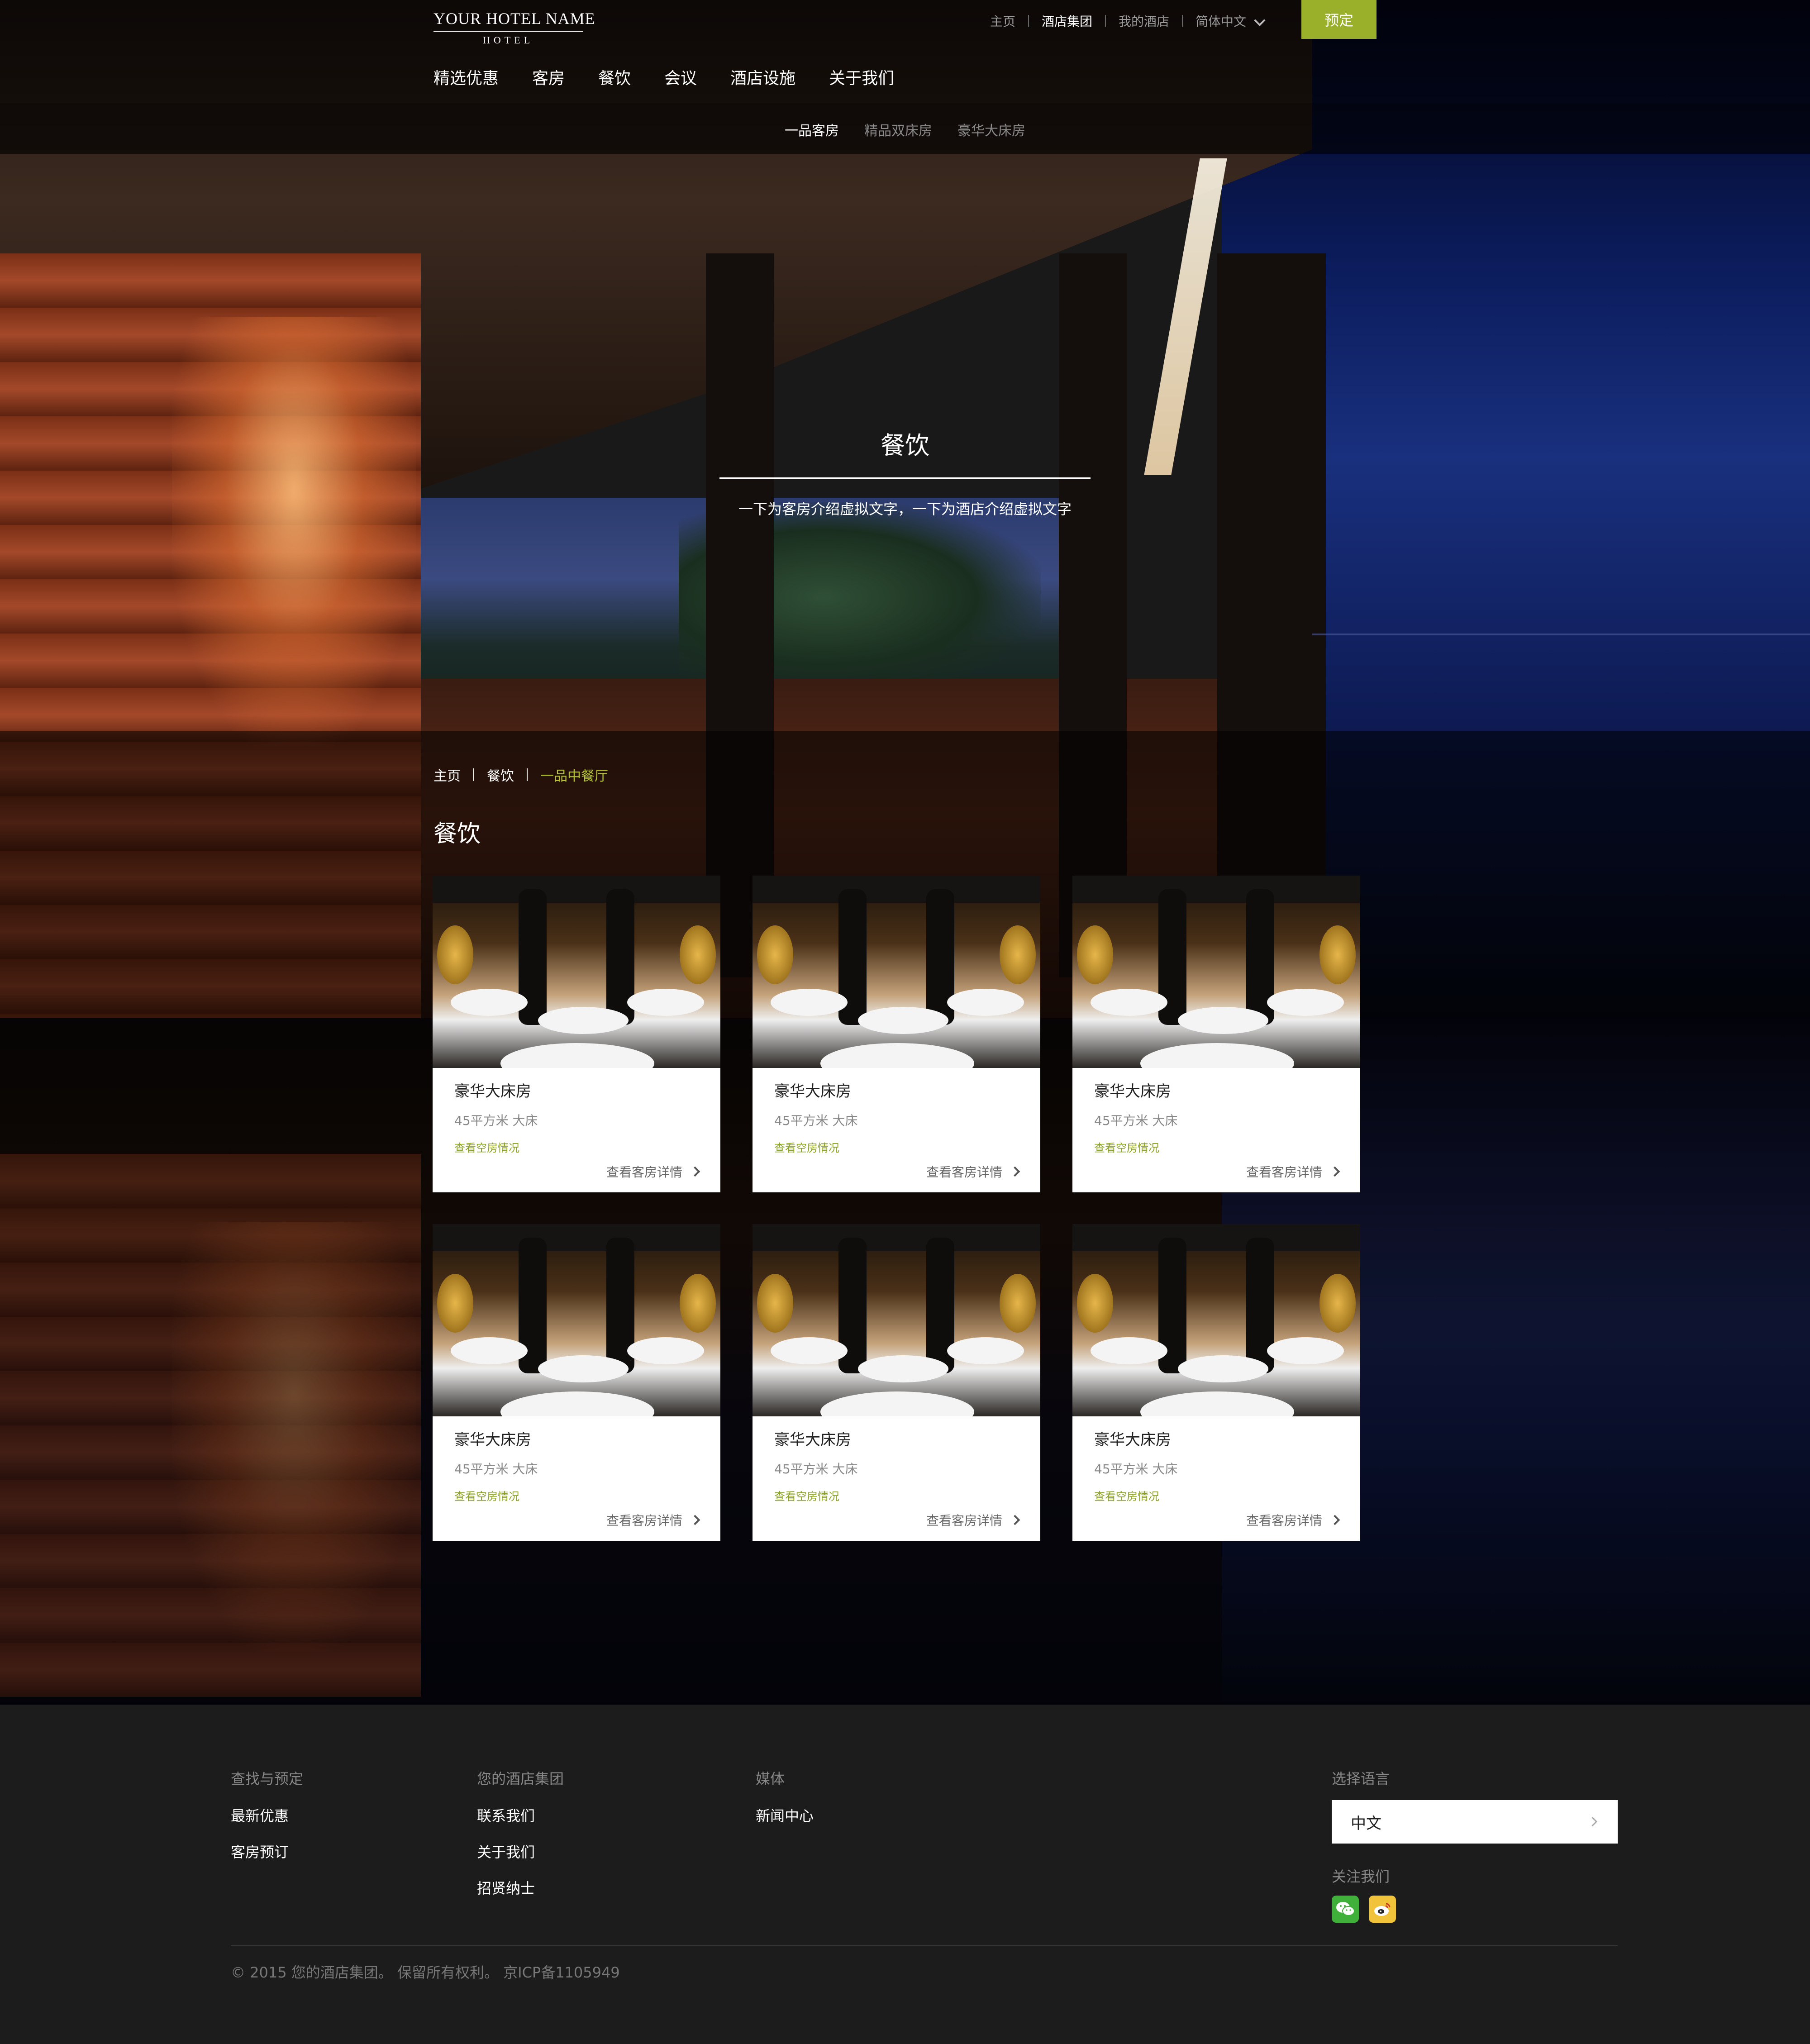 This screenshot has height=2044, width=1810. I want to click on footer-heading: 查找与预定, so click(267, 1778).